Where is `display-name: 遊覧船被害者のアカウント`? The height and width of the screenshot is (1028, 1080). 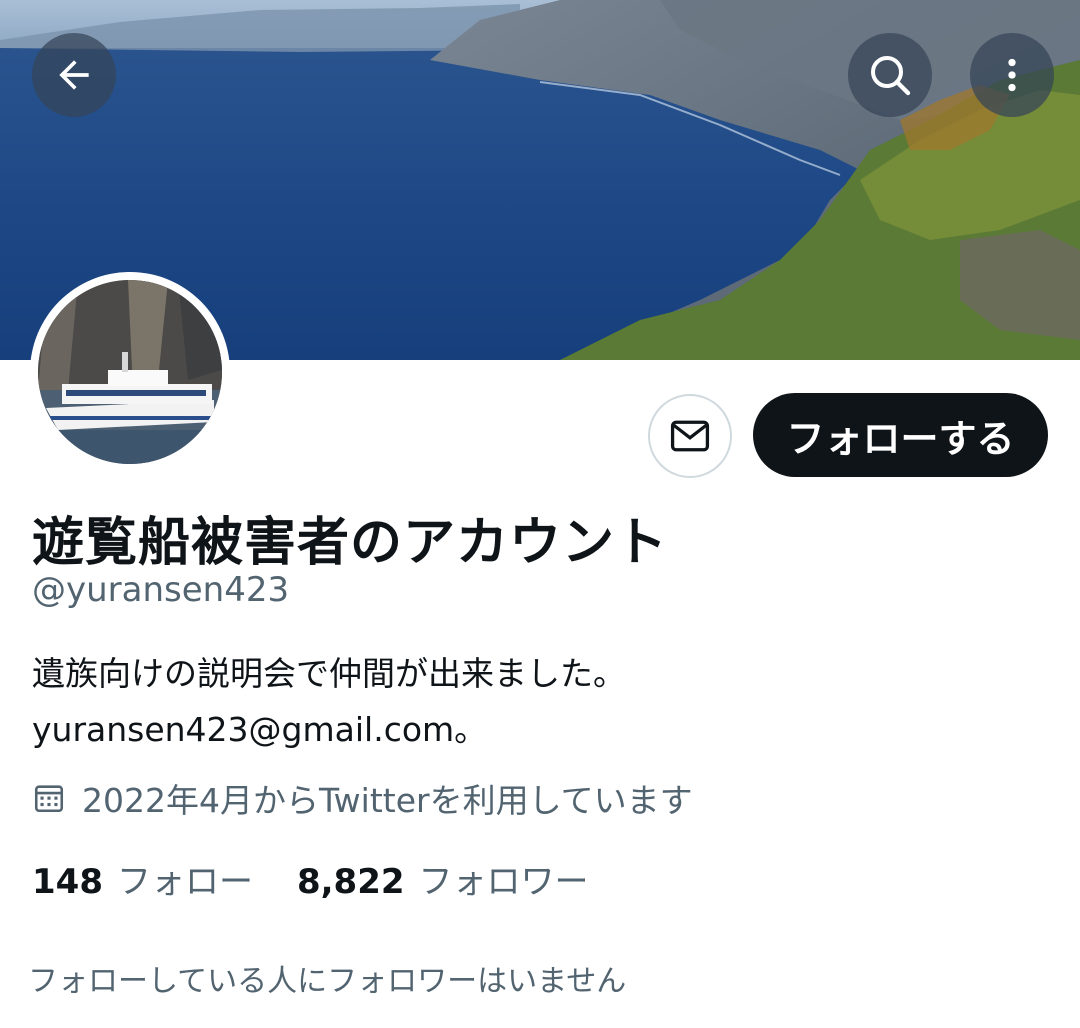
display-name: 遊覧船被害者のアカウント is located at coordinates (350, 543).